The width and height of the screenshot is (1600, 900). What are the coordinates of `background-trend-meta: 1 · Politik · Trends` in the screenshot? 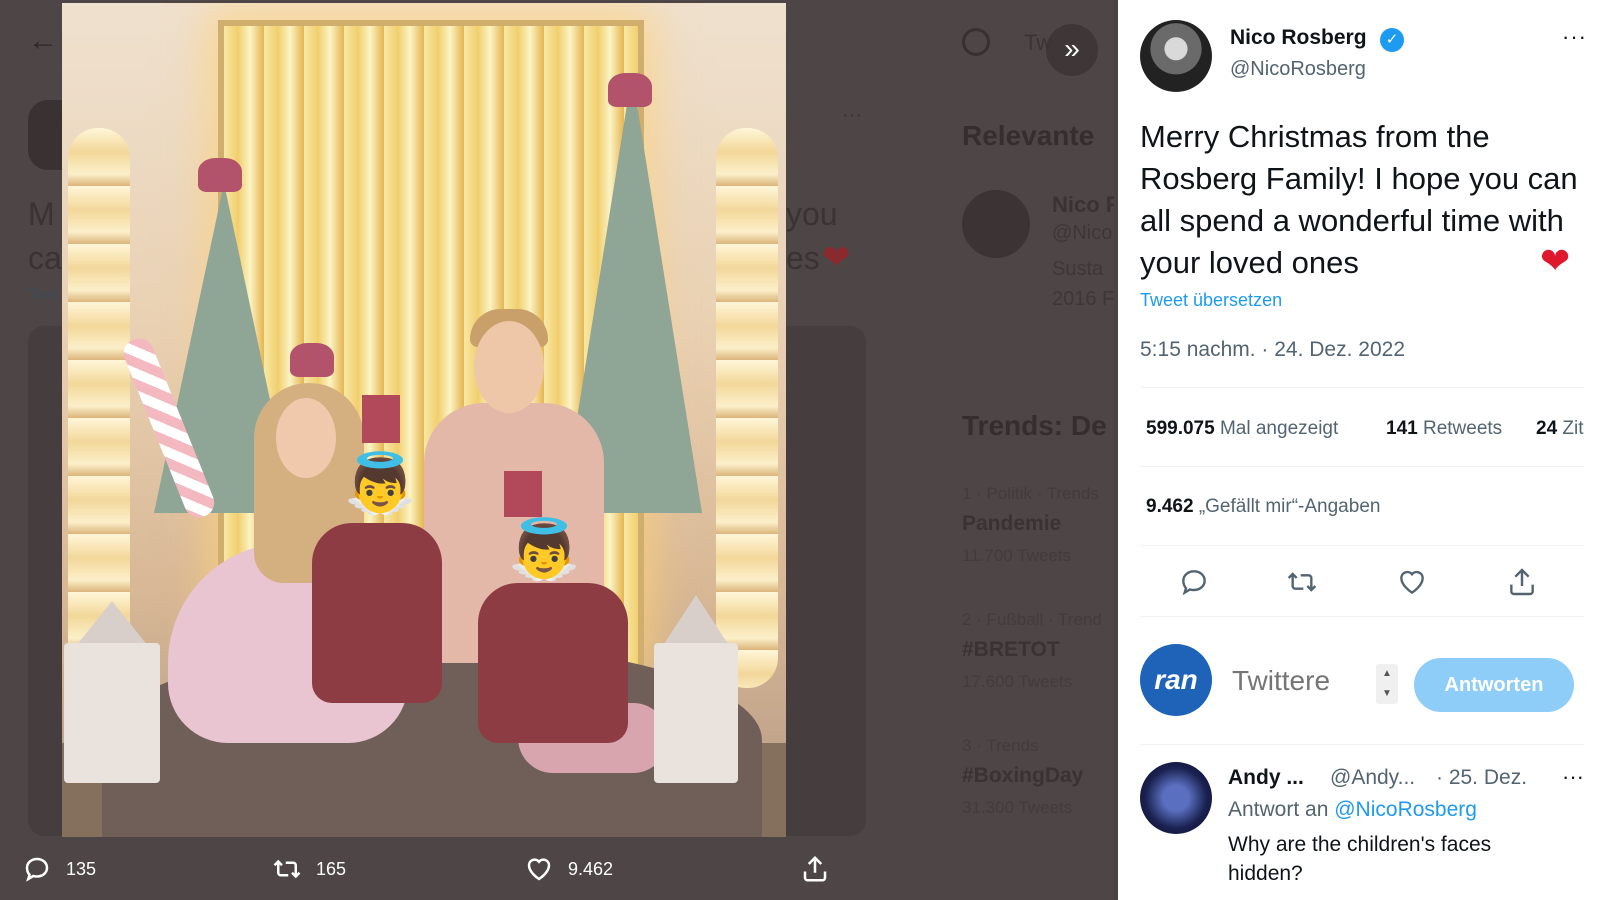 It's located at (1030, 493).